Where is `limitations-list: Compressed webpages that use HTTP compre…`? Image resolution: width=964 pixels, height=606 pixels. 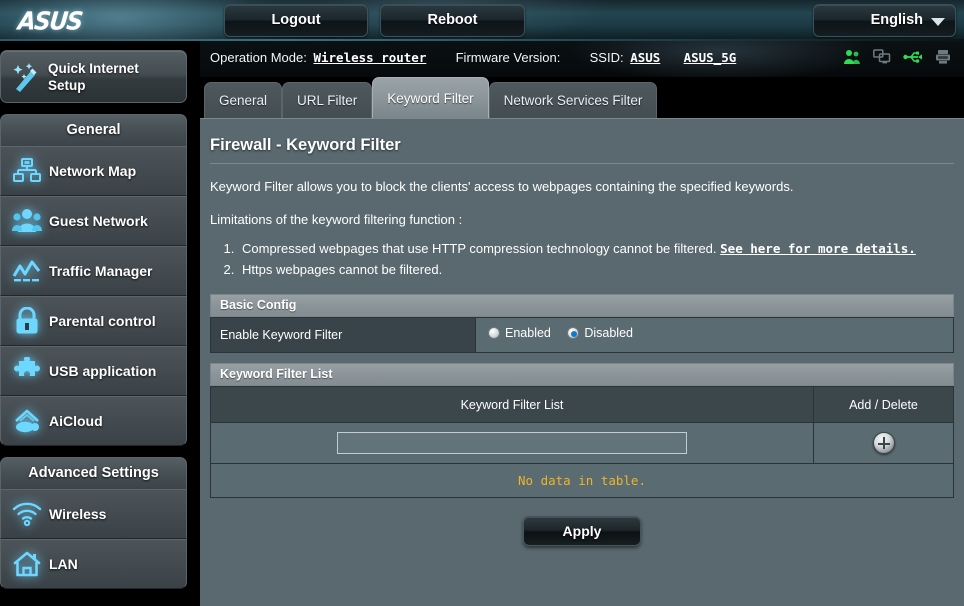 limitations-list: Compressed webpages that use HTTP compre… is located at coordinates (596, 259).